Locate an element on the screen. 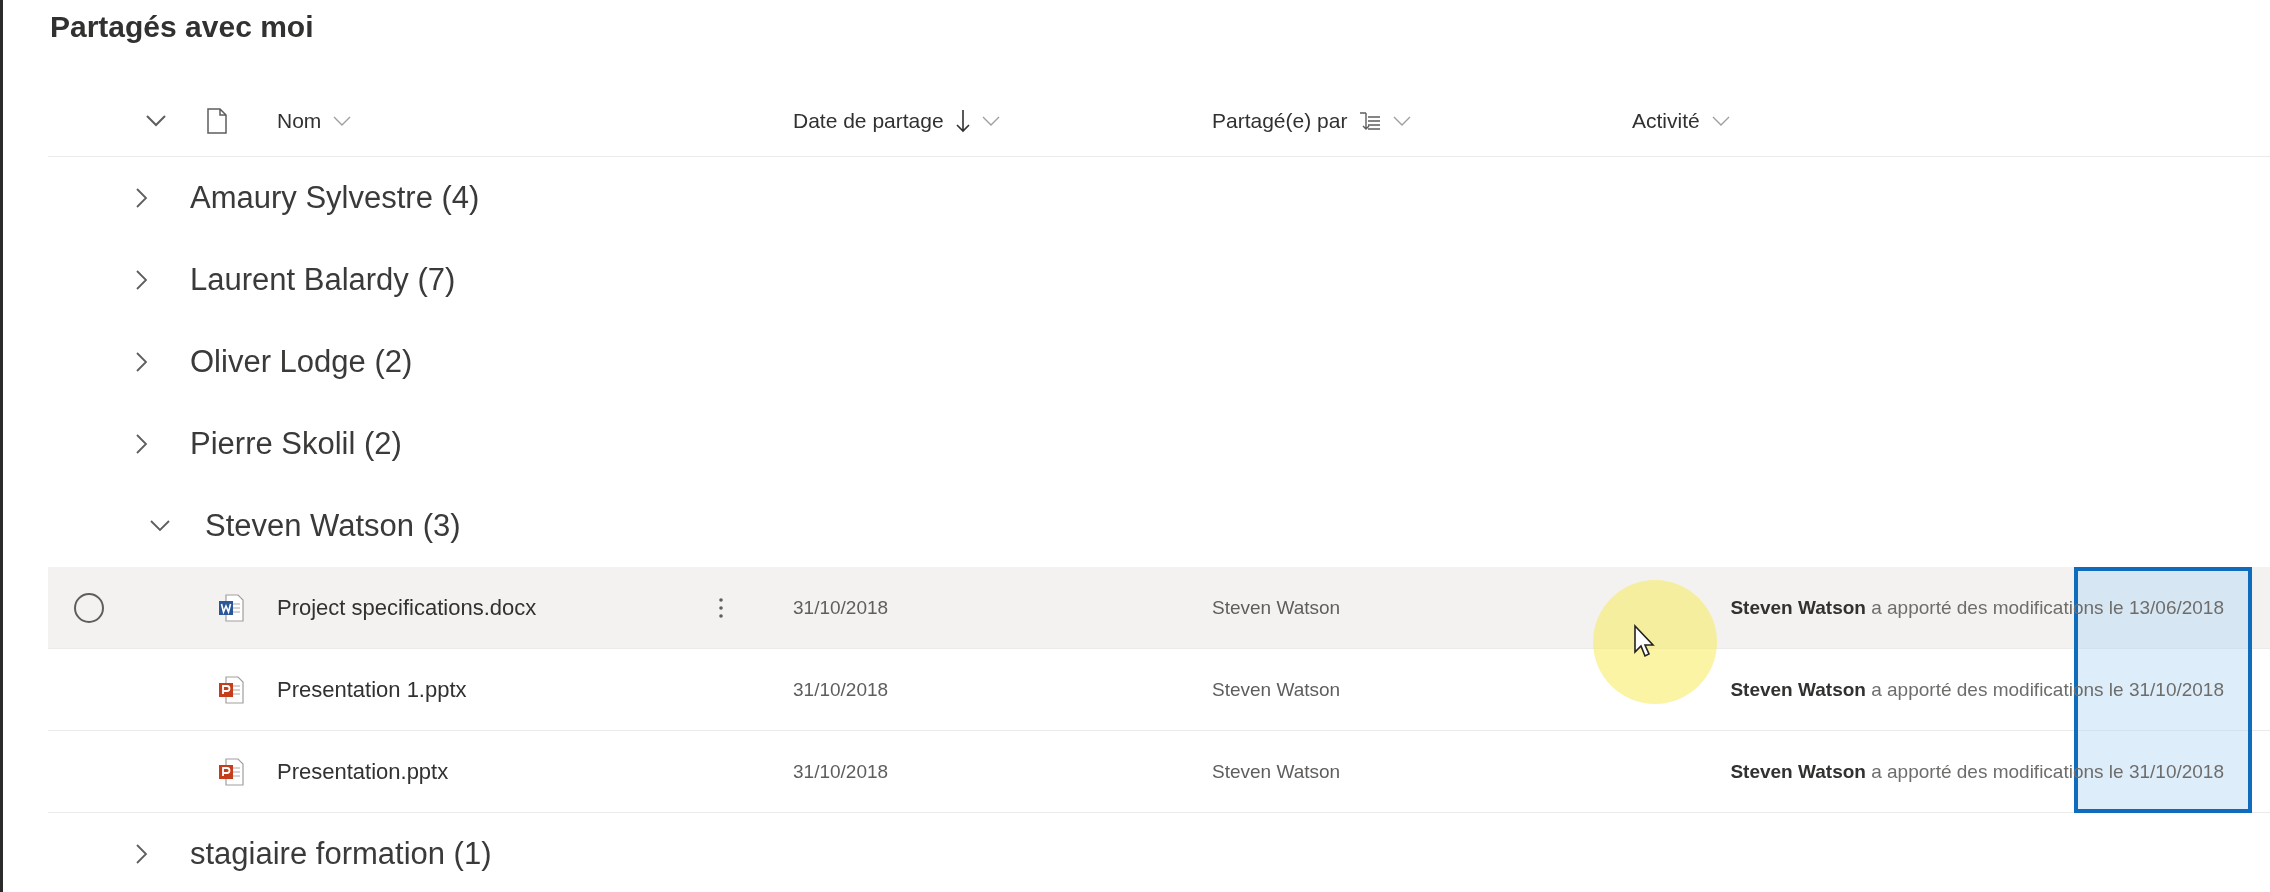 This screenshot has height=892, width=2270. group-header: Laurent Balardy (7) is located at coordinates (323, 280).